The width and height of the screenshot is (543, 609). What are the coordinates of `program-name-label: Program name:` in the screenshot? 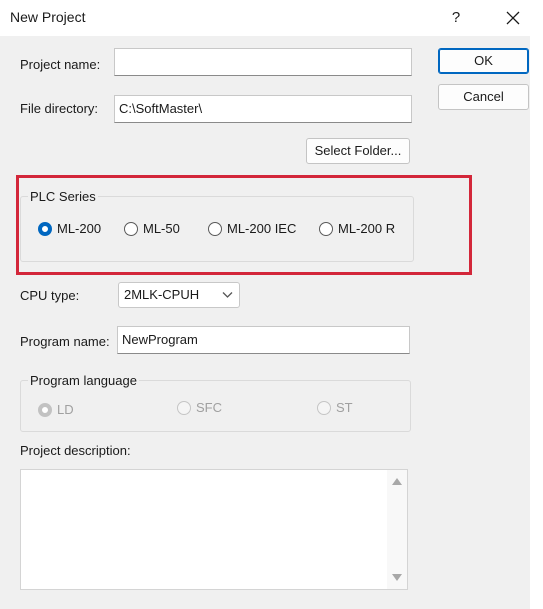 It's located at (65, 341).